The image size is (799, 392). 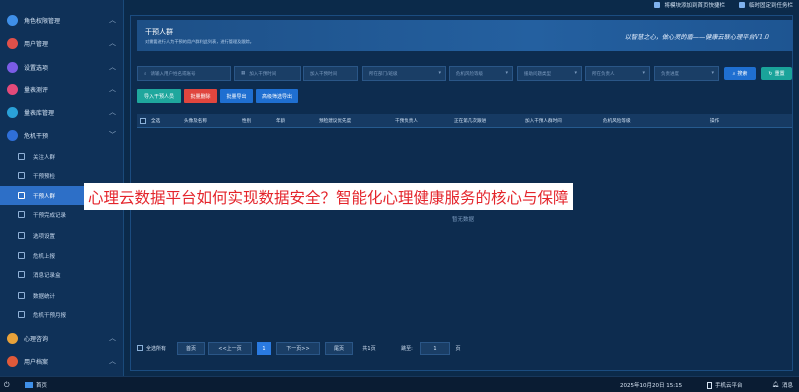 What do you see at coordinates (42, 386) in the screenshot?
I see `start-label: 首页` at bounding box center [42, 386].